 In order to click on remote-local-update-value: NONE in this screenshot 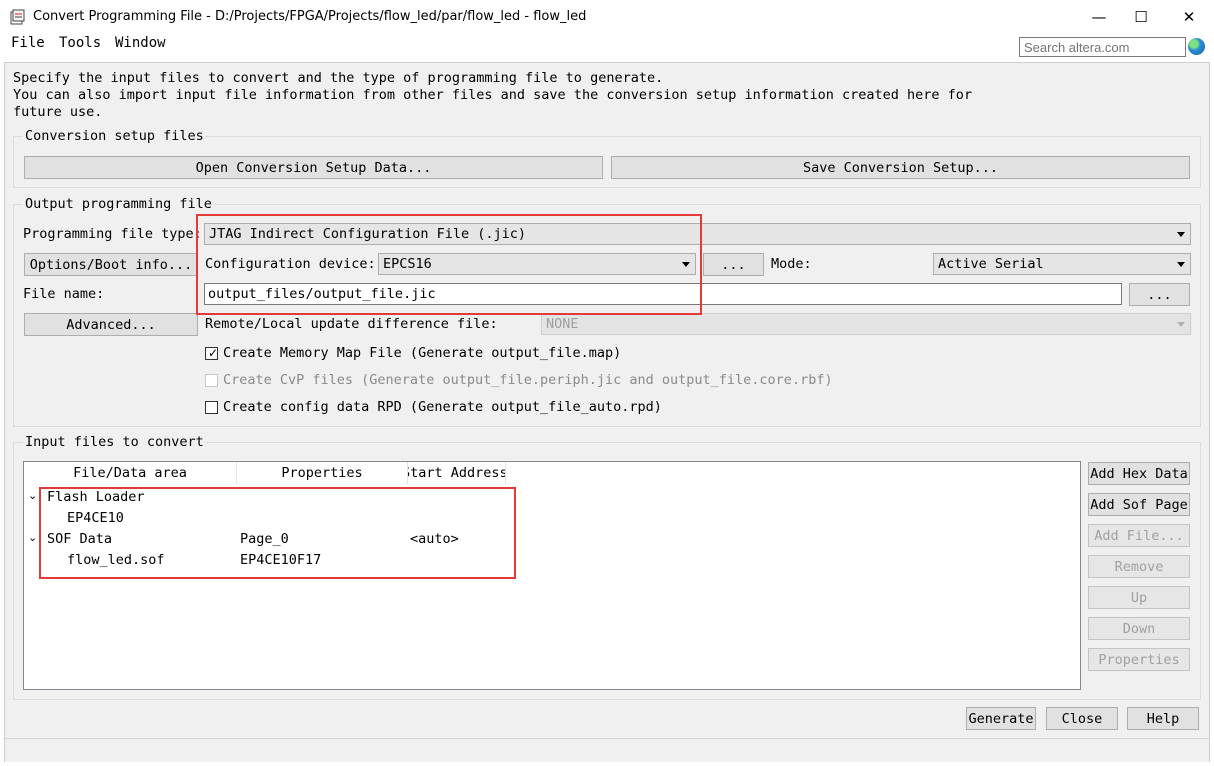, I will do `click(562, 324)`.